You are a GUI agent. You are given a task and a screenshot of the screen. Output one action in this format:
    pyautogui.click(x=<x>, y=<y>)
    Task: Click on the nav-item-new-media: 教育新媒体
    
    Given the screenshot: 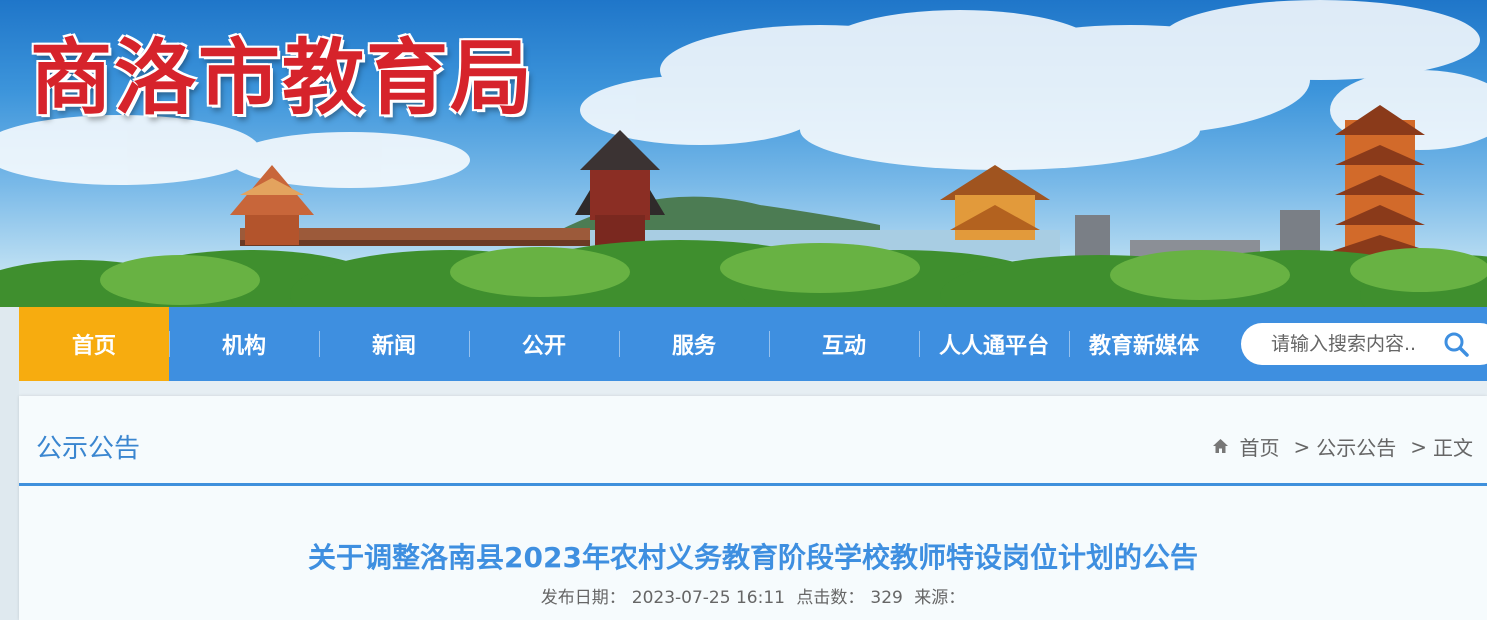 What is the action you would take?
    pyautogui.click(x=1144, y=344)
    